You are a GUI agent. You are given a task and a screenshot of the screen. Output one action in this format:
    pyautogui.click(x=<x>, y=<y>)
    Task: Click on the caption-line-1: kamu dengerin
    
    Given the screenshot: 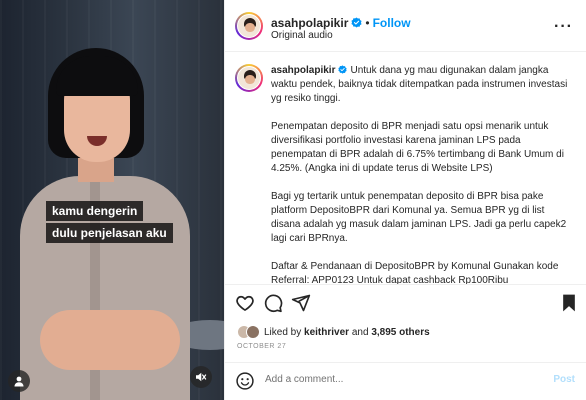 What is the action you would take?
    pyautogui.click(x=95, y=211)
    